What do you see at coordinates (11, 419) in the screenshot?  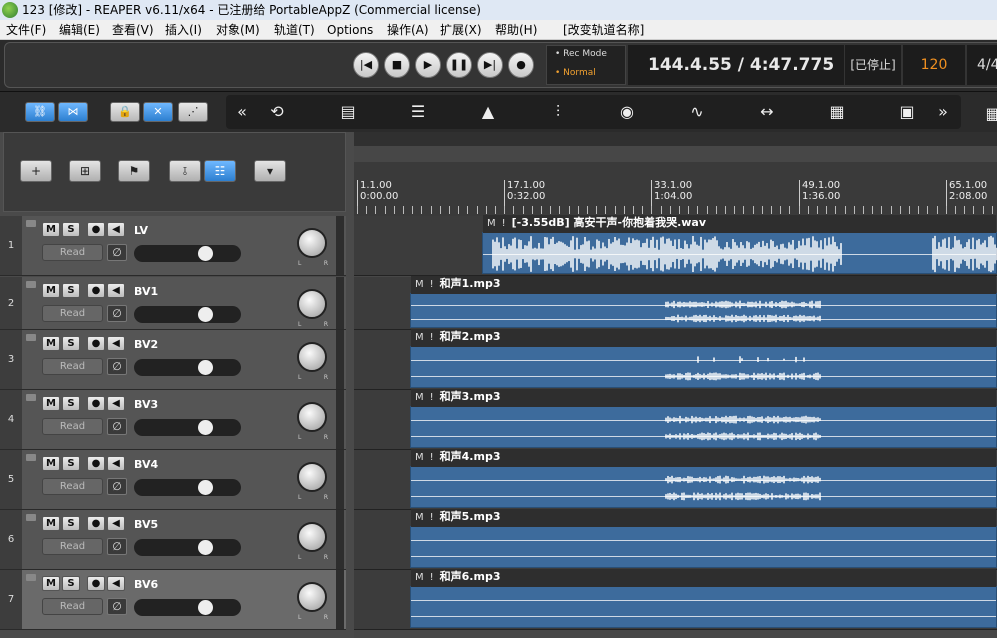 I see `track-number: 4` at bounding box center [11, 419].